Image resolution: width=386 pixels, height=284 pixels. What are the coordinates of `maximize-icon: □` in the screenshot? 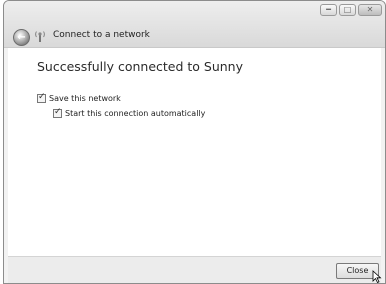 It's located at (347, 9).